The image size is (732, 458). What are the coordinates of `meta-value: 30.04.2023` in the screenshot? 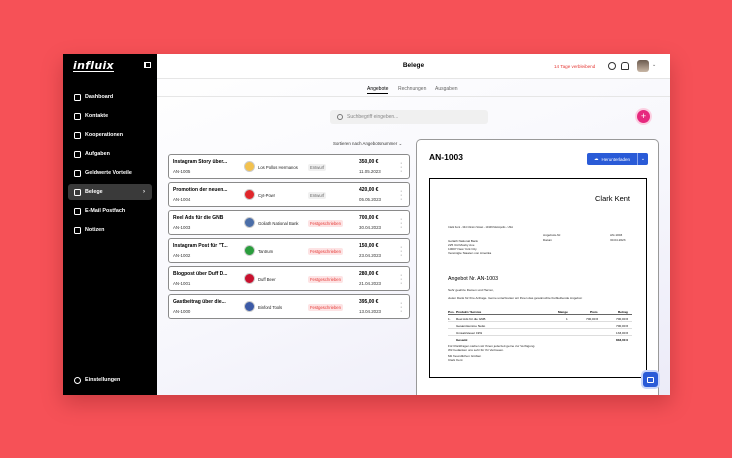 It's located at (618, 240).